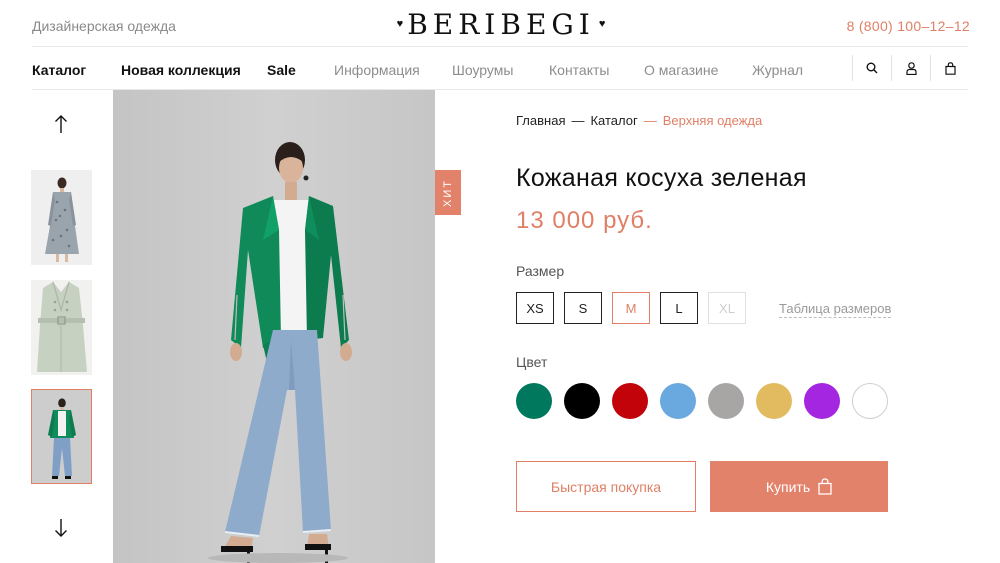  What do you see at coordinates (582, 401) in the screenshot?
I see `color-swatch-black` at bounding box center [582, 401].